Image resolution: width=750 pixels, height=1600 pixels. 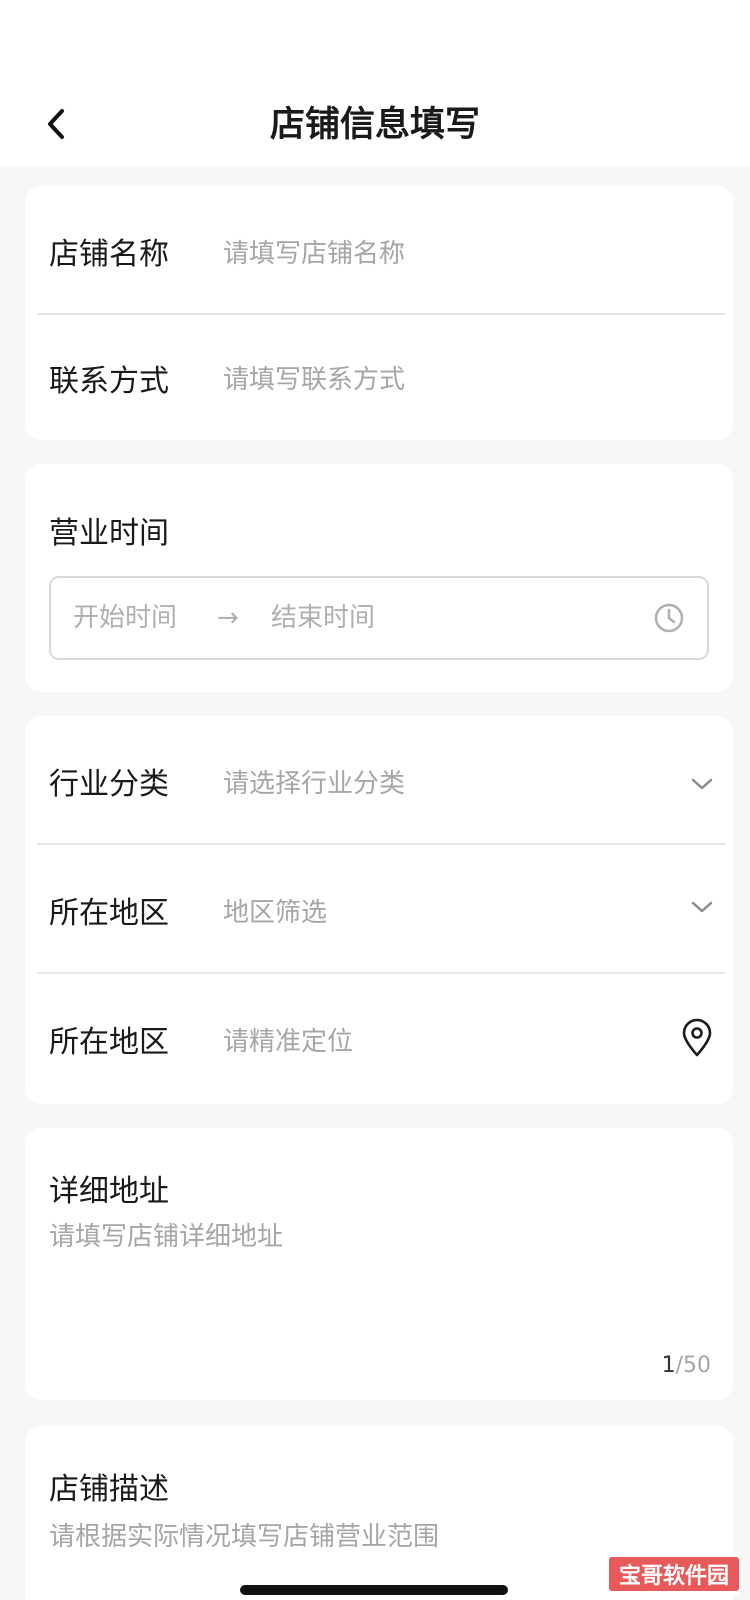 What do you see at coordinates (109, 913) in the screenshot?
I see `region-label: 所在地区` at bounding box center [109, 913].